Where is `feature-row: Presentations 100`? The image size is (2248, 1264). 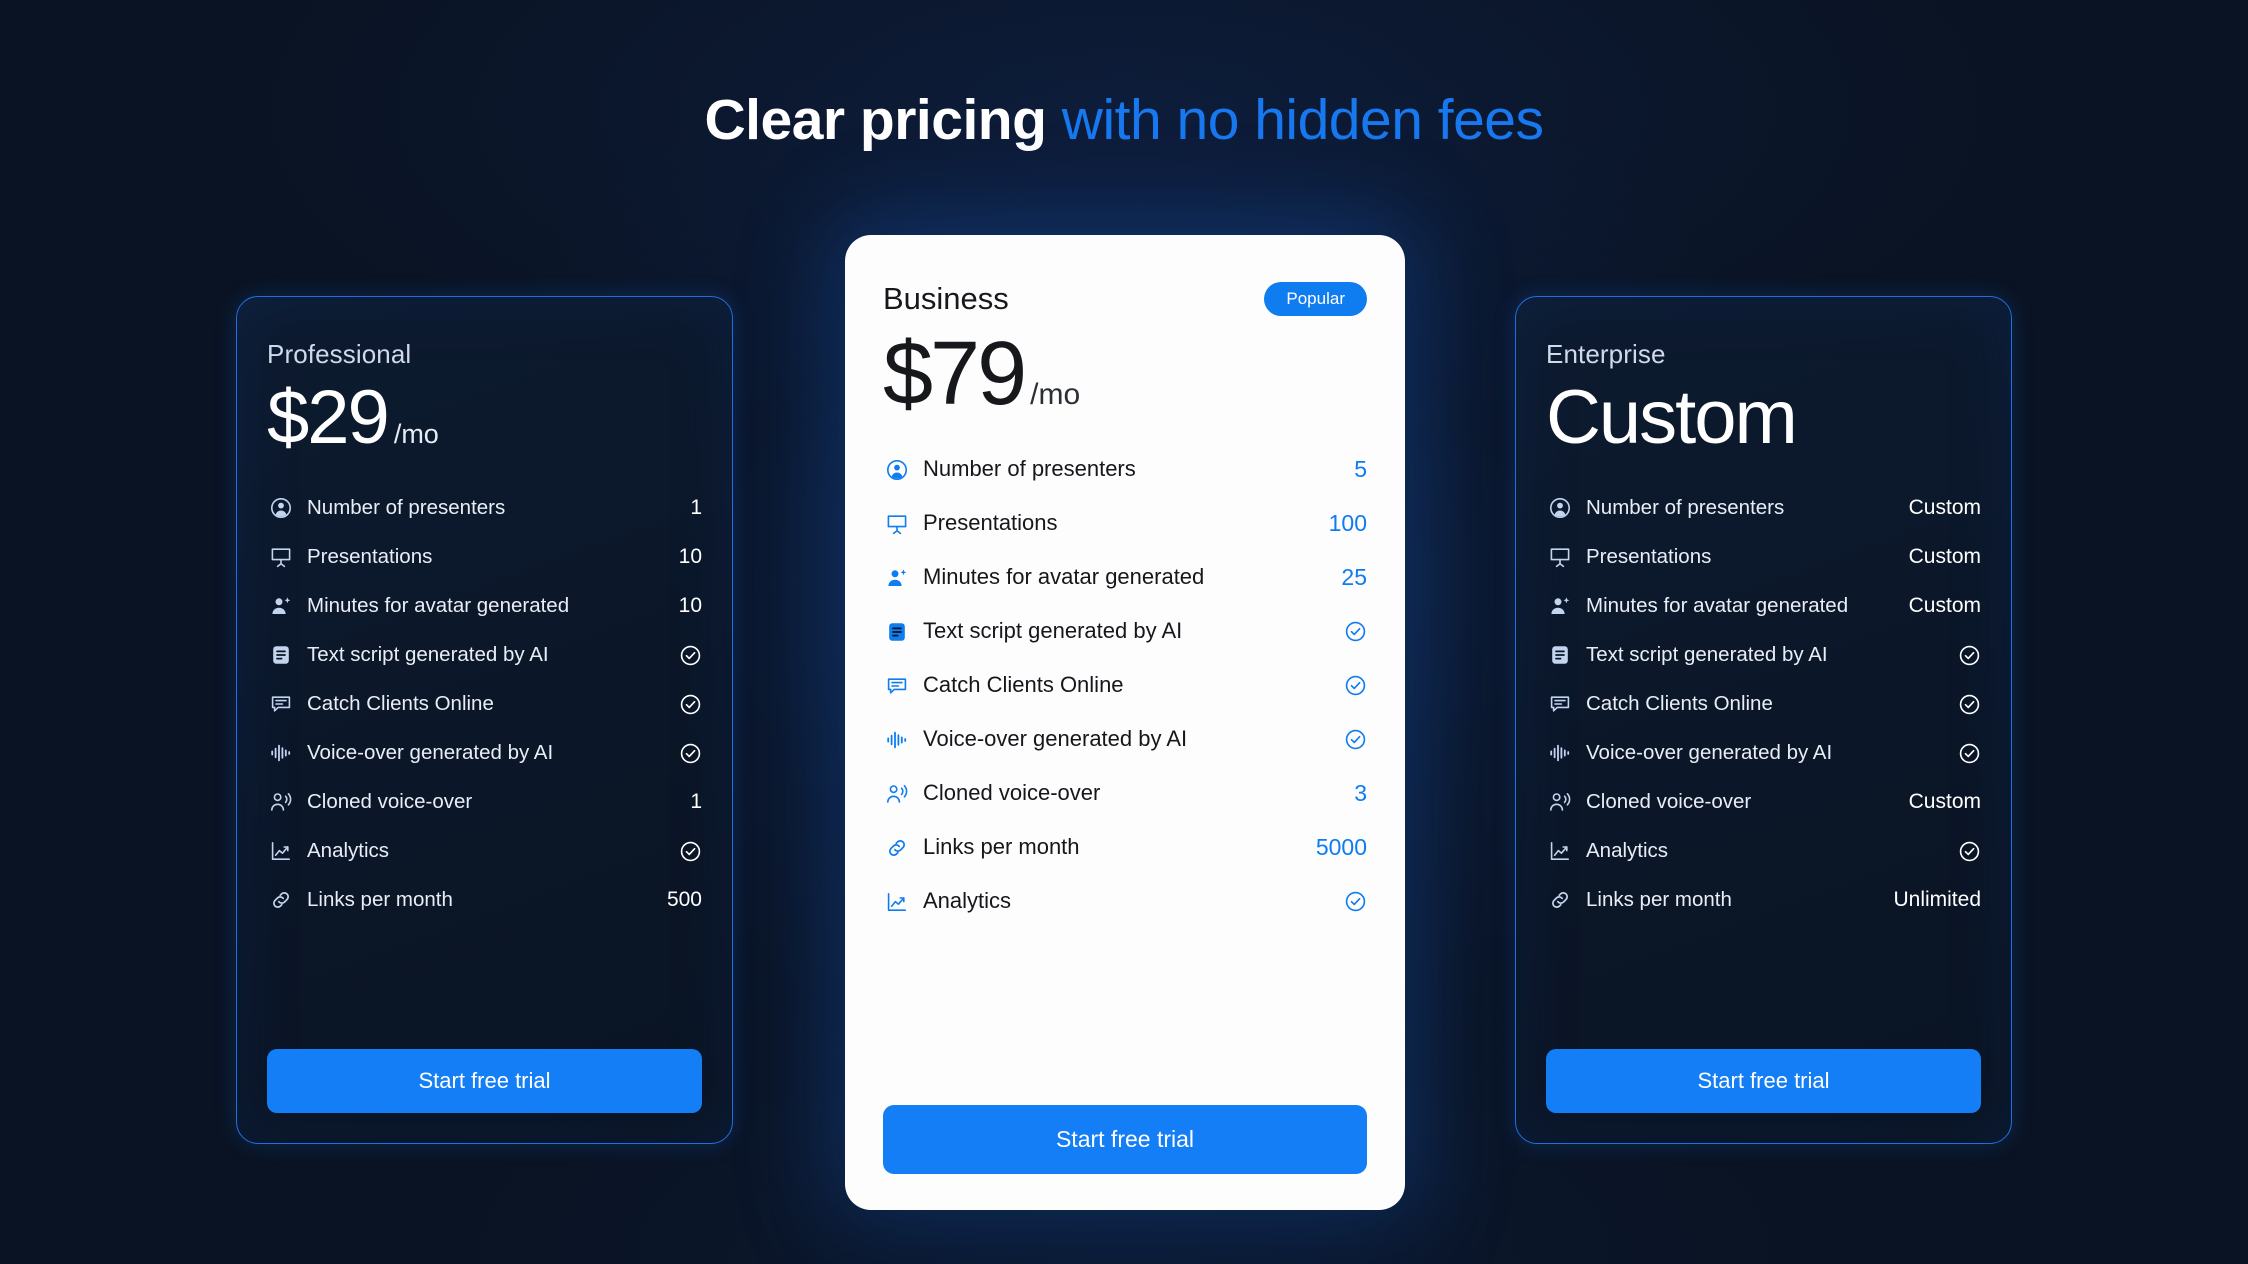
feature-row: Presentations 100 is located at coordinates (1125, 524).